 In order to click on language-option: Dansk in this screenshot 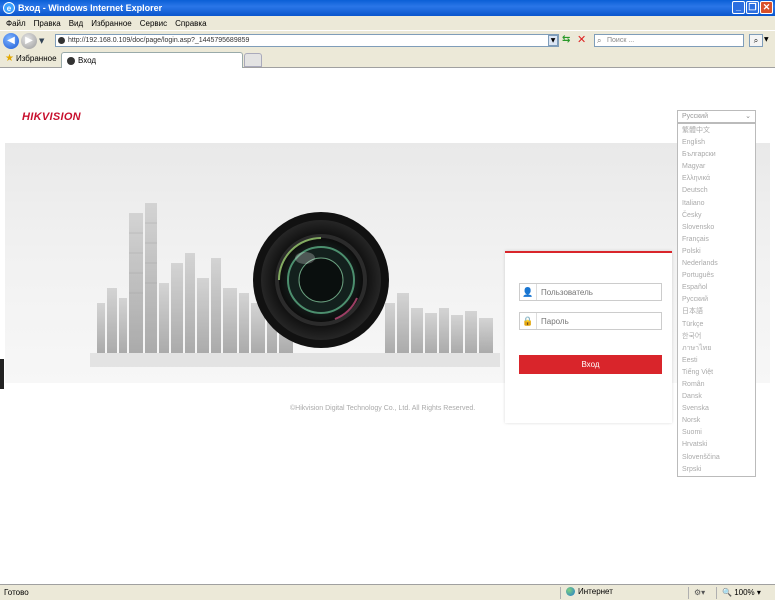, I will do `click(716, 397)`.